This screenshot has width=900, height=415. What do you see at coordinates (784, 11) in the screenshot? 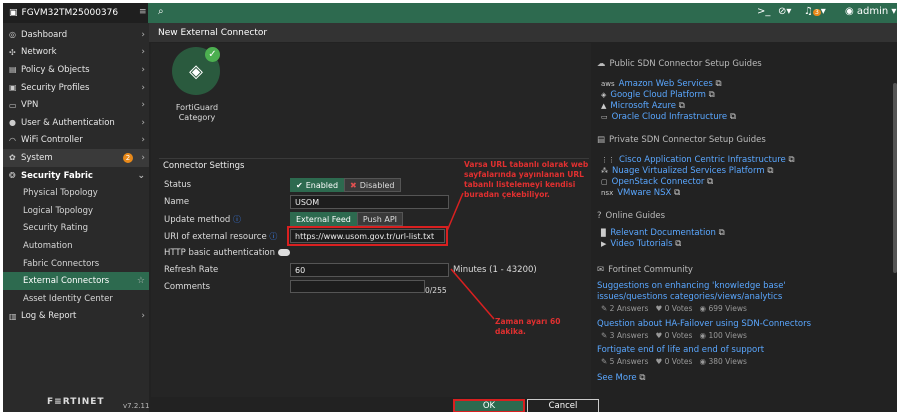
I see `help-icon: ⊘▾` at bounding box center [784, 11].